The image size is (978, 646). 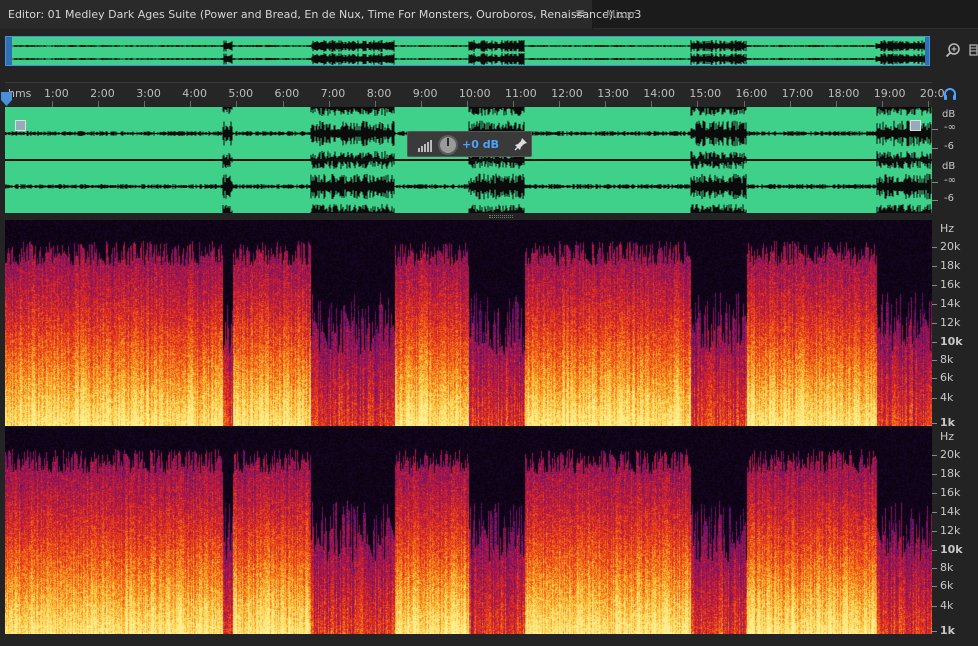 I want to click on db-scale: dB -∞ -6 dB -∞ -6, so click(x=955, y=160).